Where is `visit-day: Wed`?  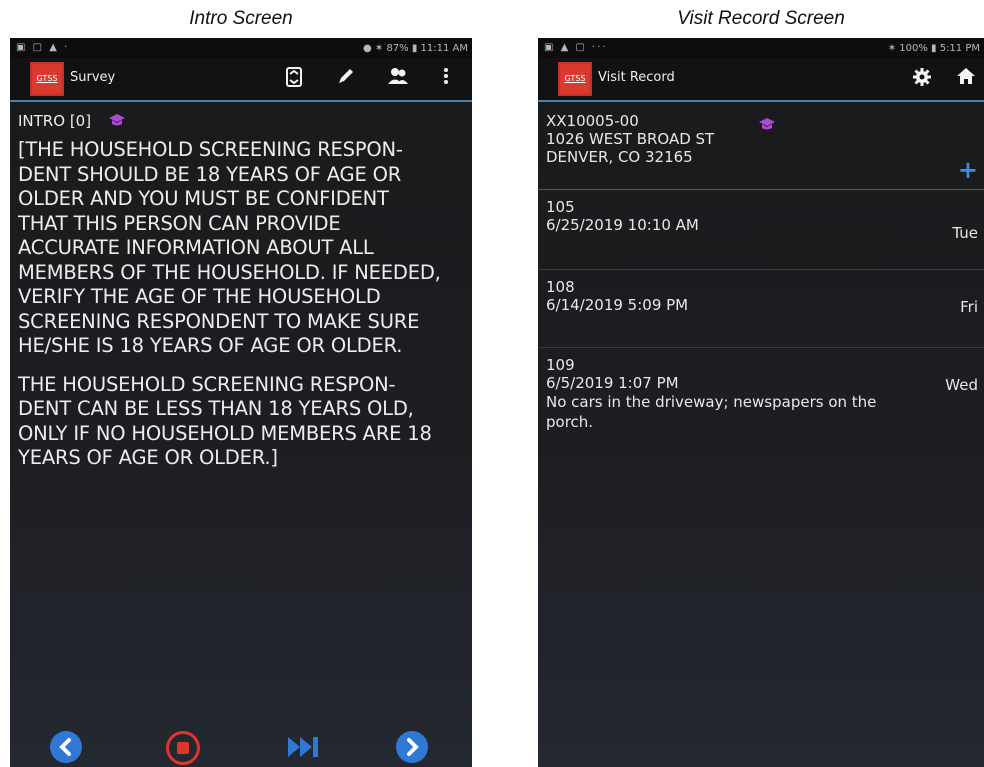 visit-day: Wed is located at coordinates (961, 385).